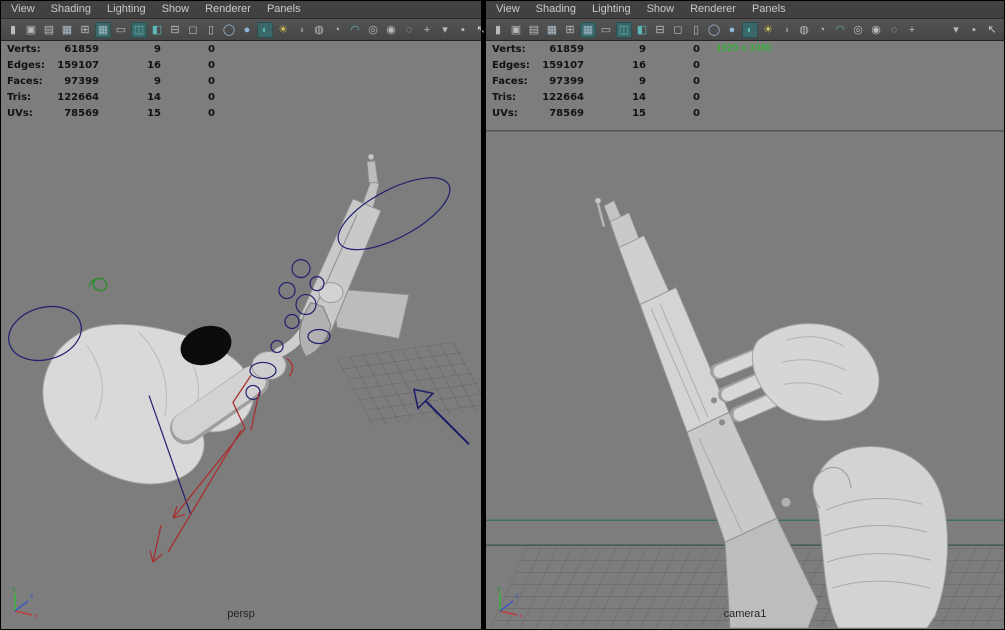  I want to click on hud-row-uvs: UVs: 78569 15 0, so click(596, 113).